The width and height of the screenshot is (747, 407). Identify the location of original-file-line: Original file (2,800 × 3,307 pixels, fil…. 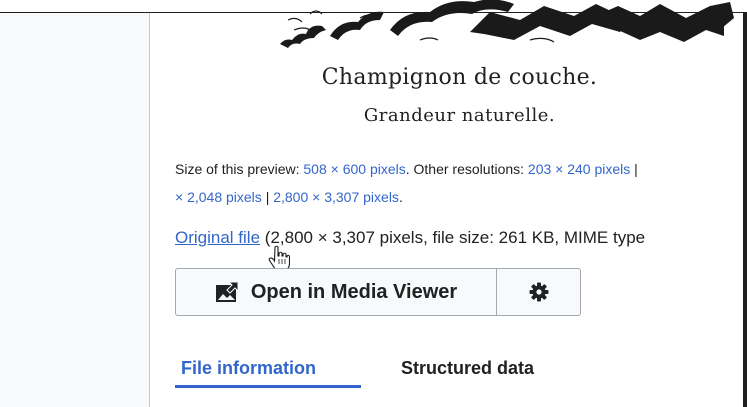
(410, 238).